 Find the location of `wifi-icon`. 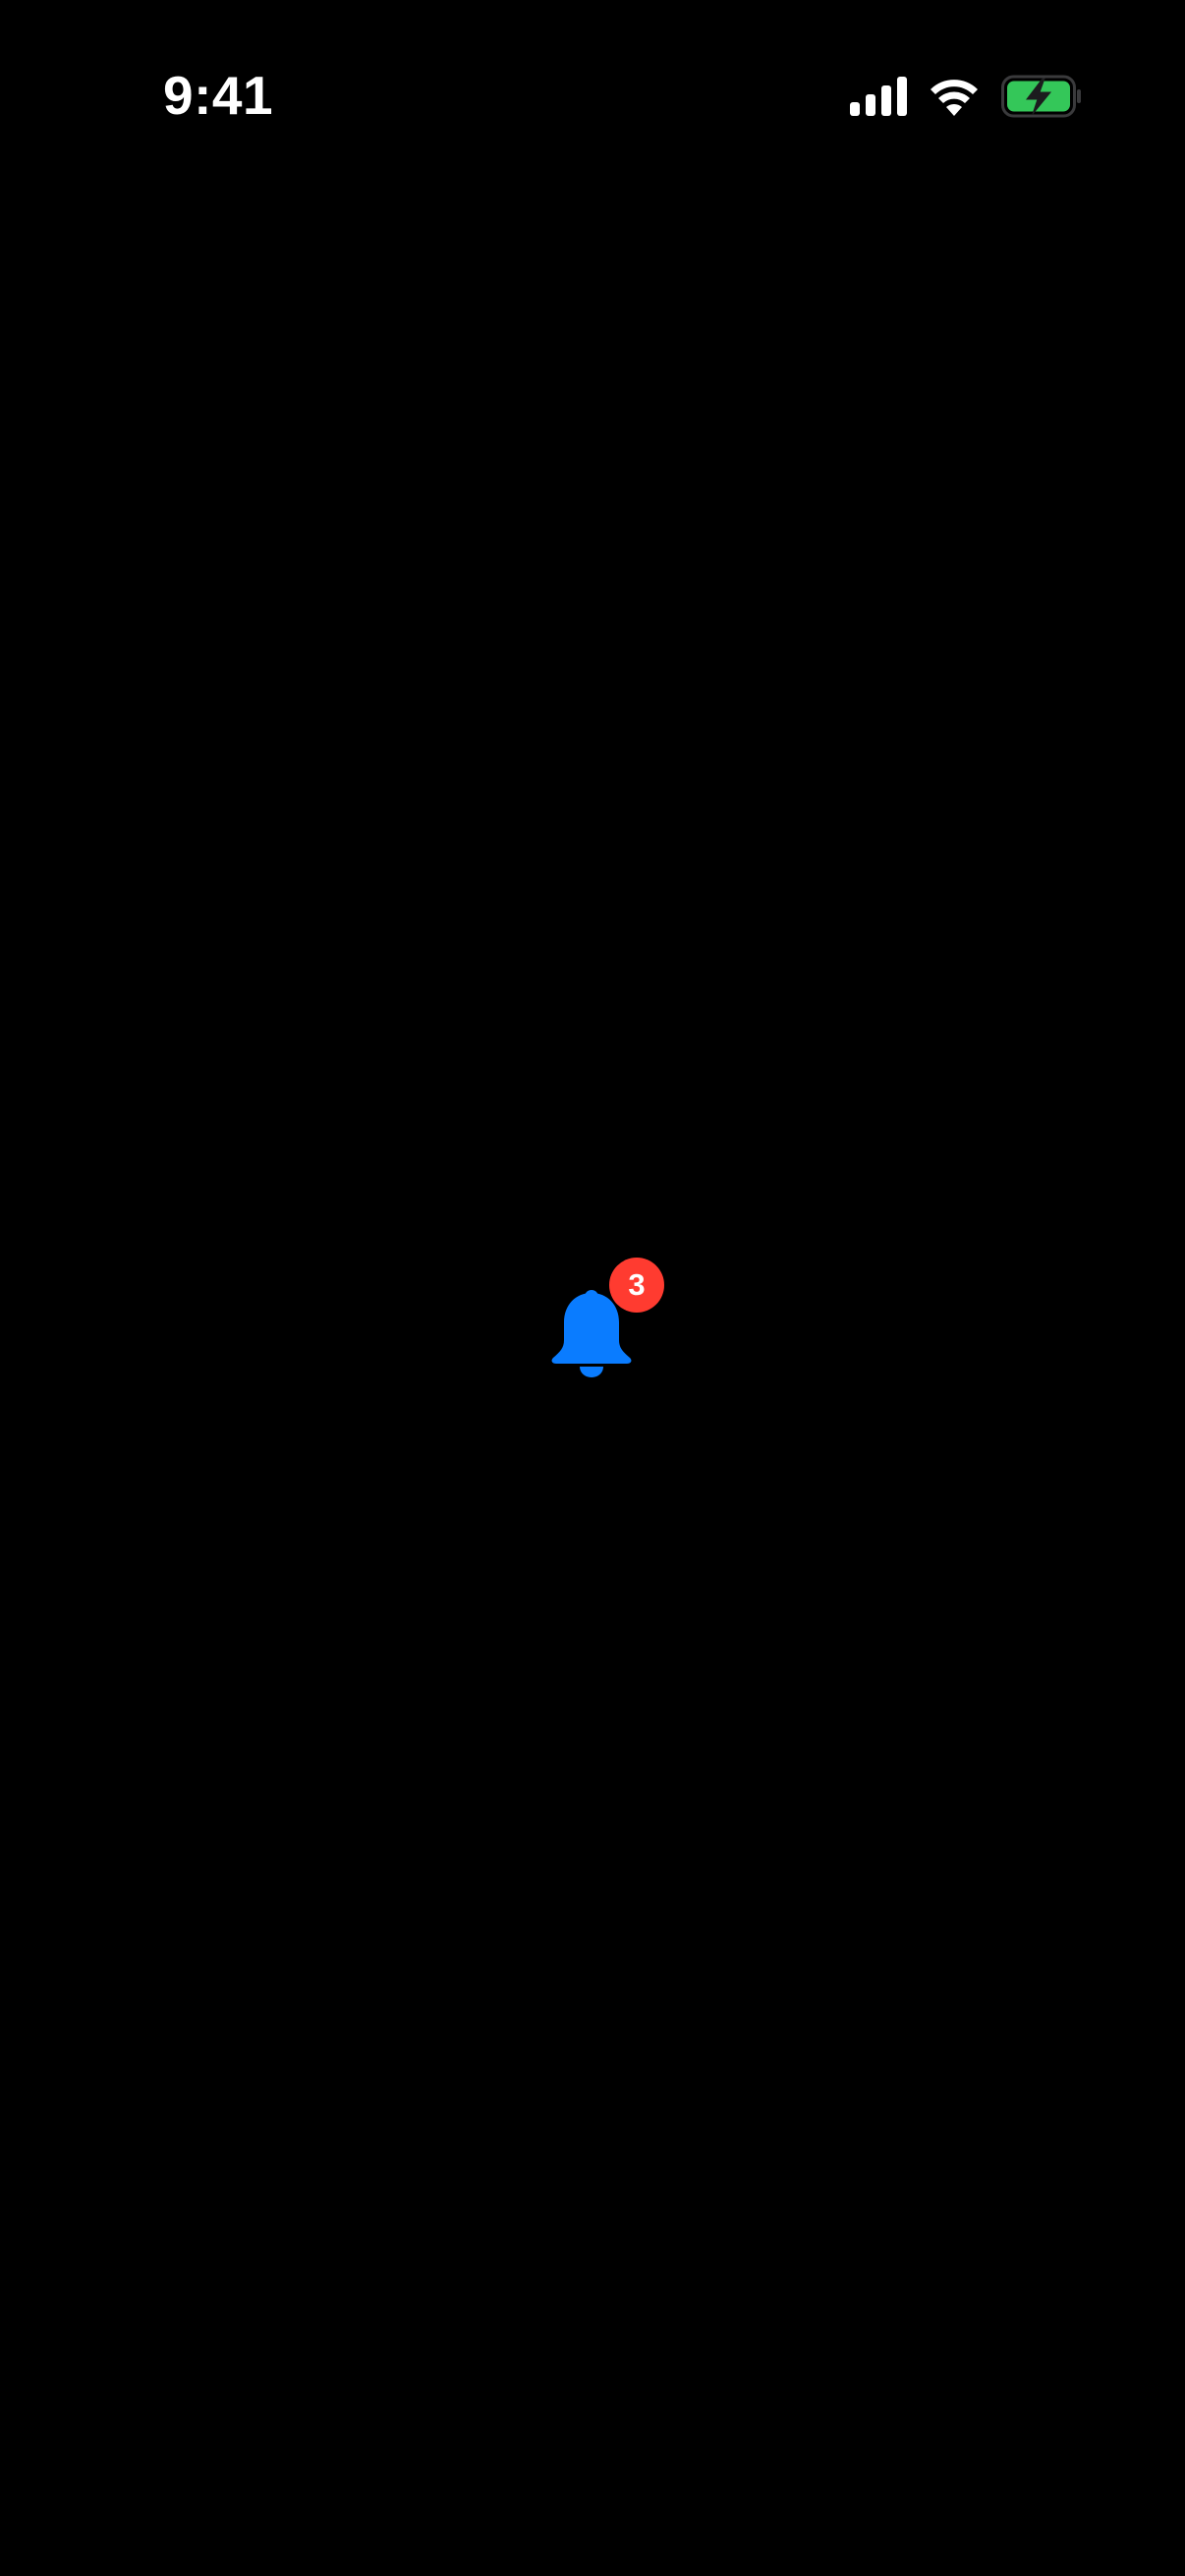

wifi-icon is located at coordinates (955, 98).